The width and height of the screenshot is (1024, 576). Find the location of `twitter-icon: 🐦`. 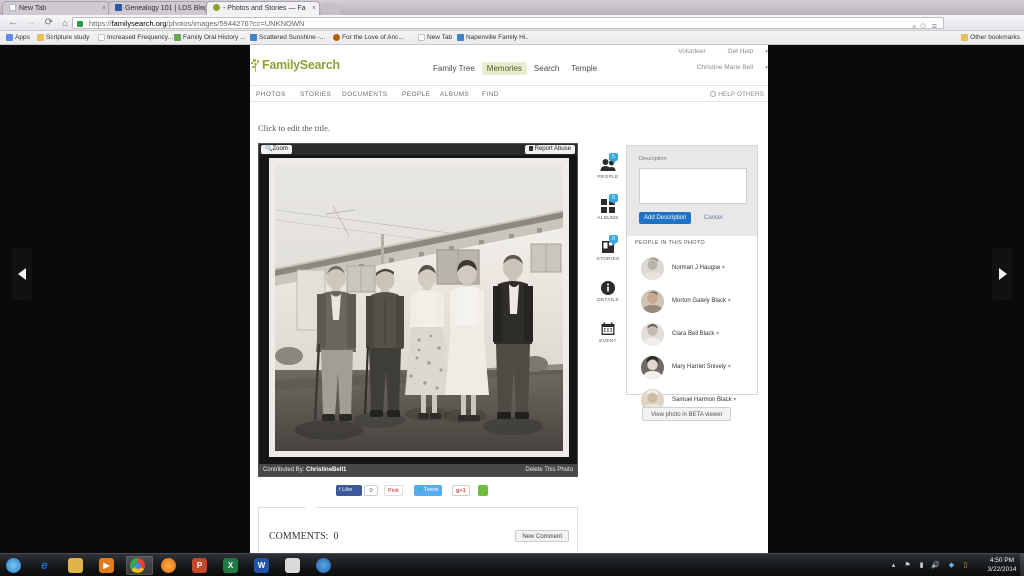

twitter-icon: 🐦 is located at coordinates (420, 490).